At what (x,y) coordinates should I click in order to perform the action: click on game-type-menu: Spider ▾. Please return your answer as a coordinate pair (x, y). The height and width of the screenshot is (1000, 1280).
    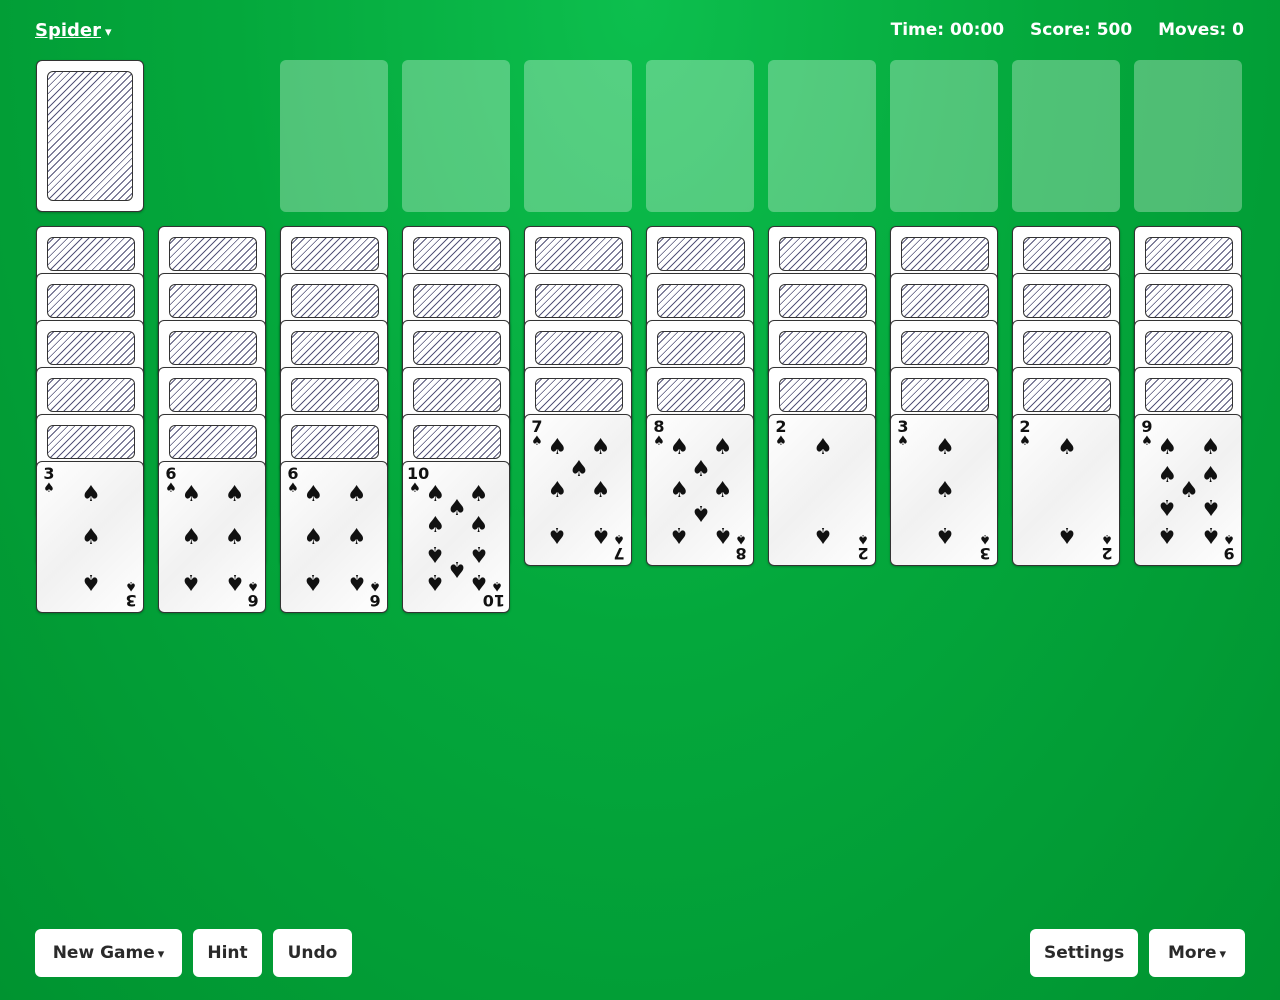
    Looking at the image, I should click on (73, 30).